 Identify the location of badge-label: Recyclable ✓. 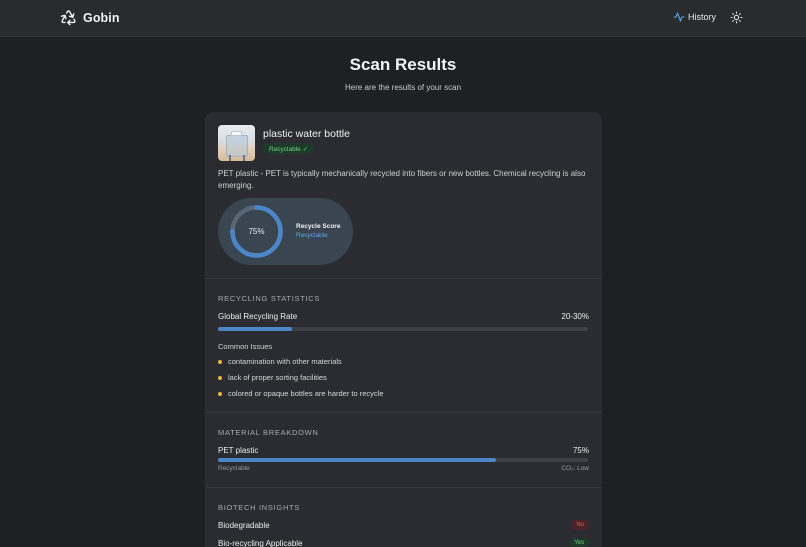
(289, 149).